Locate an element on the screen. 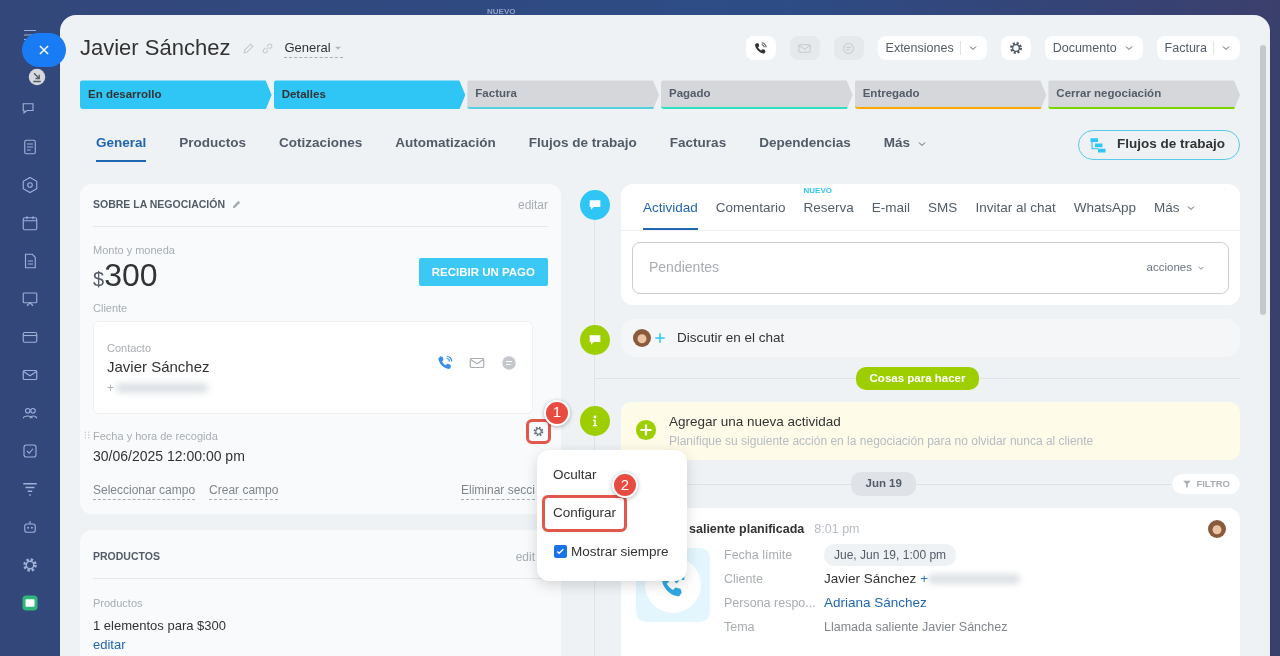 The width and height of the screenshot is (1280, 656). presentation-icon is located at coordinates (30, 299).